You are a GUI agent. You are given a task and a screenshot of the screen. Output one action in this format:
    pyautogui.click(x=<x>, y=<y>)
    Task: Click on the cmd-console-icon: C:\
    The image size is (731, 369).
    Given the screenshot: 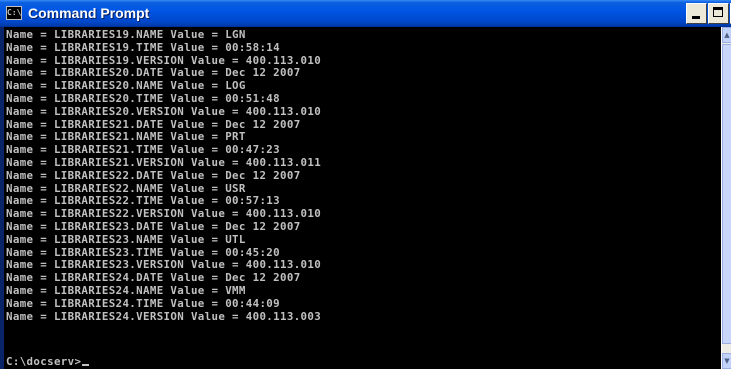 What is the action you would take?
    pyautogui.click(x=14, y=13)
    